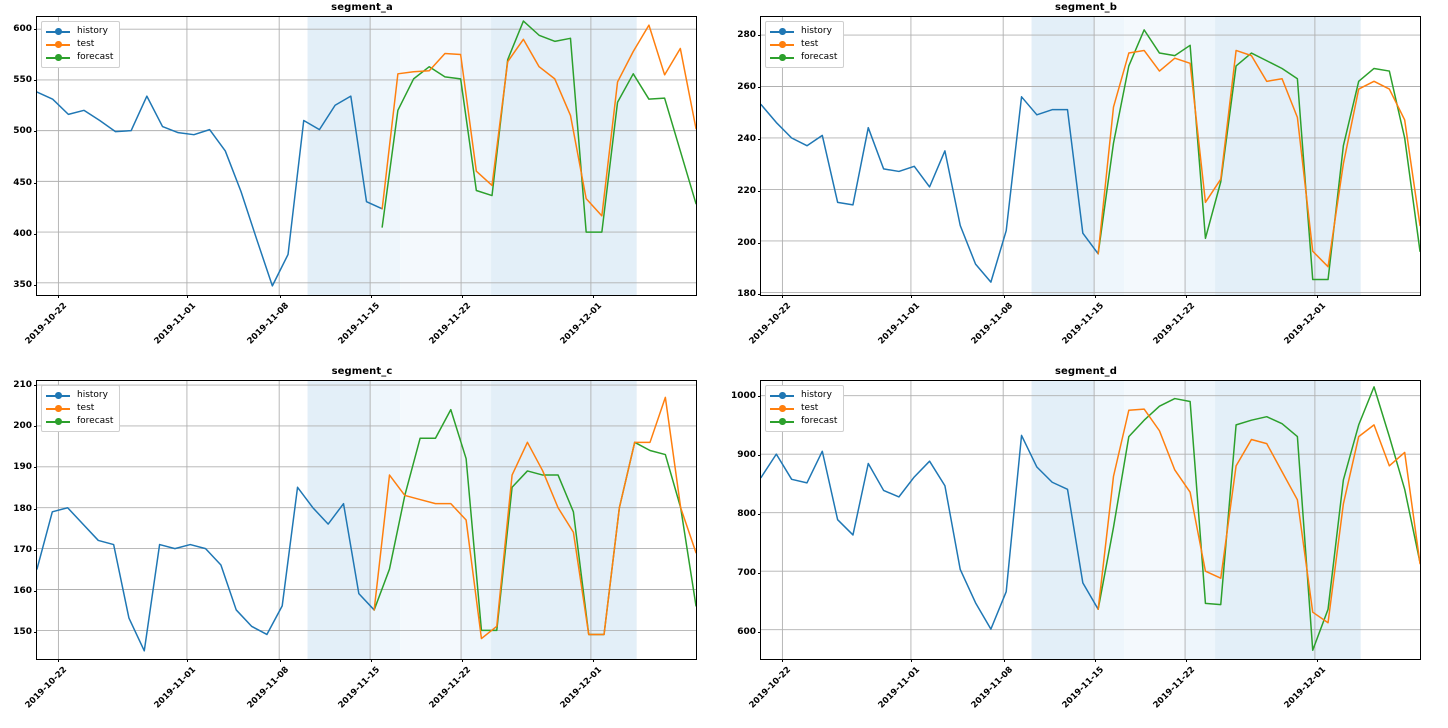 The height and width of the screenshot is (728, 1448). Describe the element at coordinates (1086, 7) in the screenshot. I see `subplot-title-segment-b: segment_b` at that location.